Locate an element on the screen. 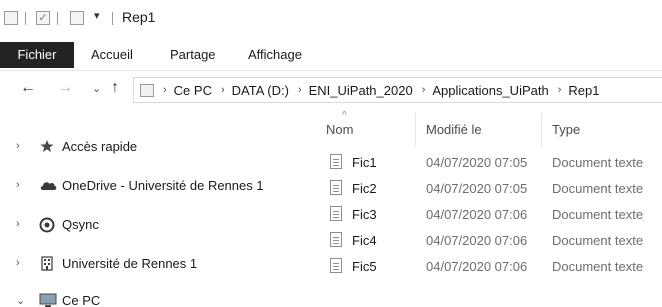 This screenshot has height=307, width=662. ribbon-tabs: Fichier Accueil Partage Affichage is located at coordinates (331, 54).